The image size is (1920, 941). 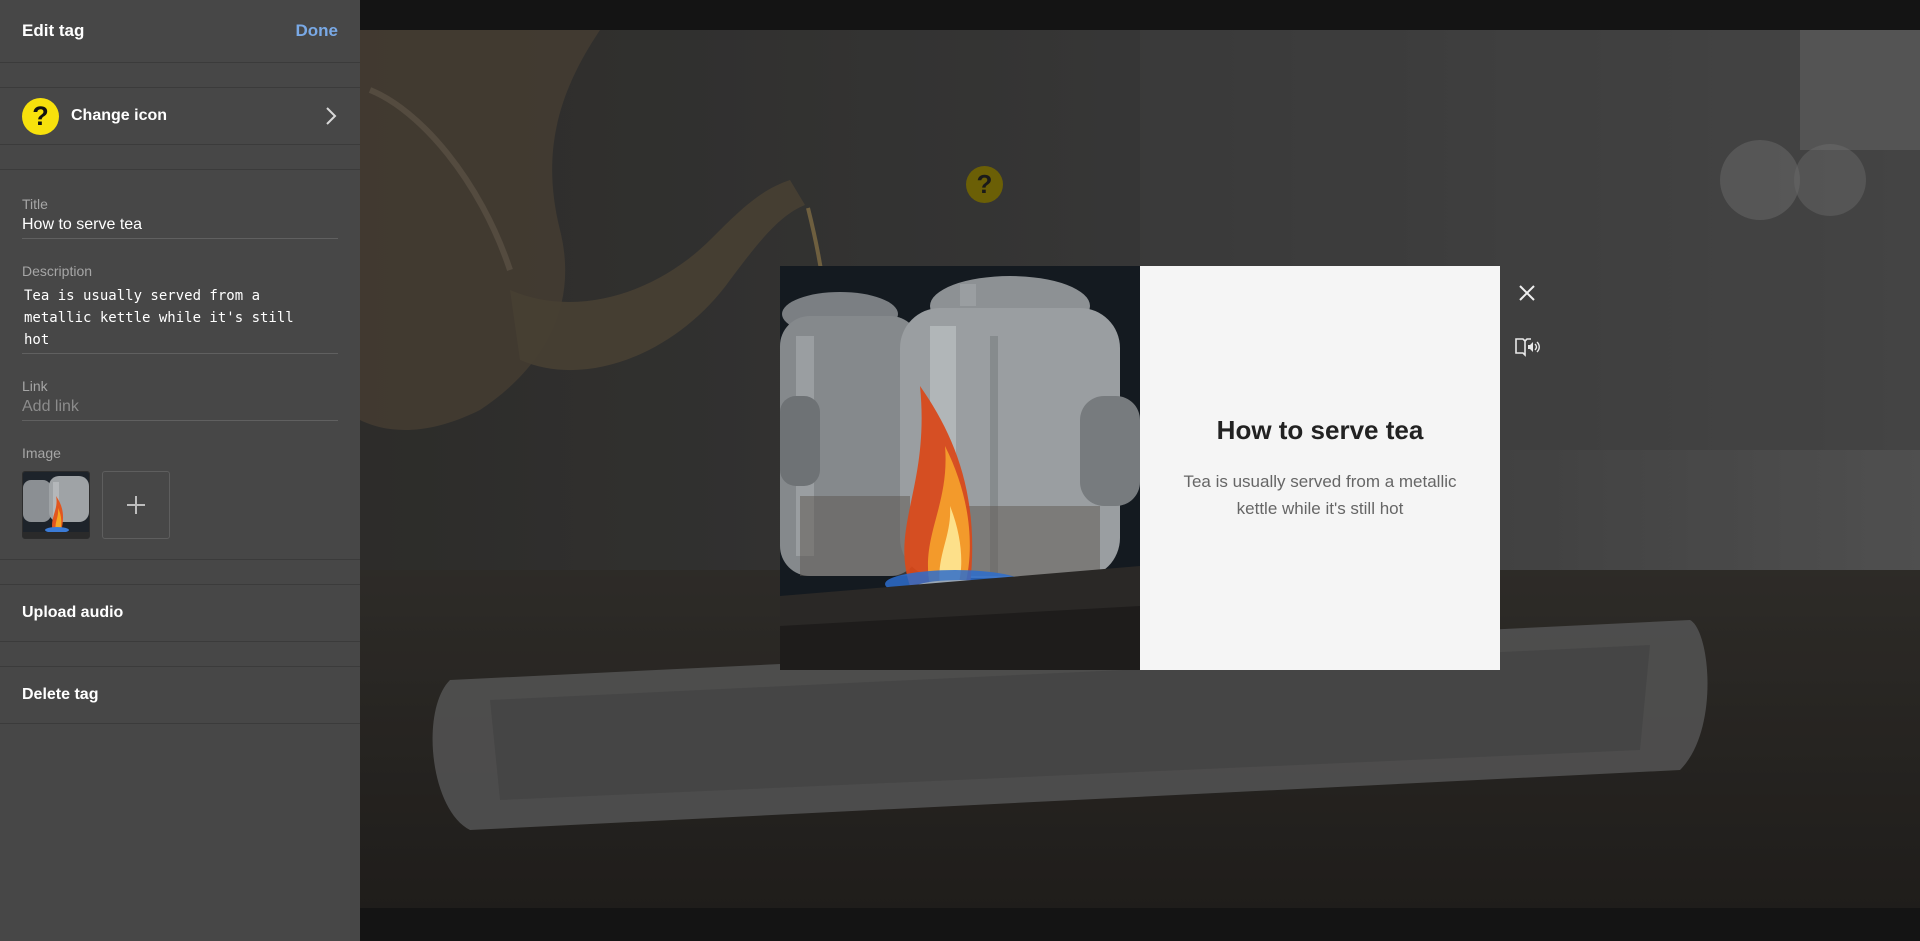 What do you see at coordinates (180, 227) in the screenshot?
I see `title-input: How to serve tea` at bounding box center [180, 227].